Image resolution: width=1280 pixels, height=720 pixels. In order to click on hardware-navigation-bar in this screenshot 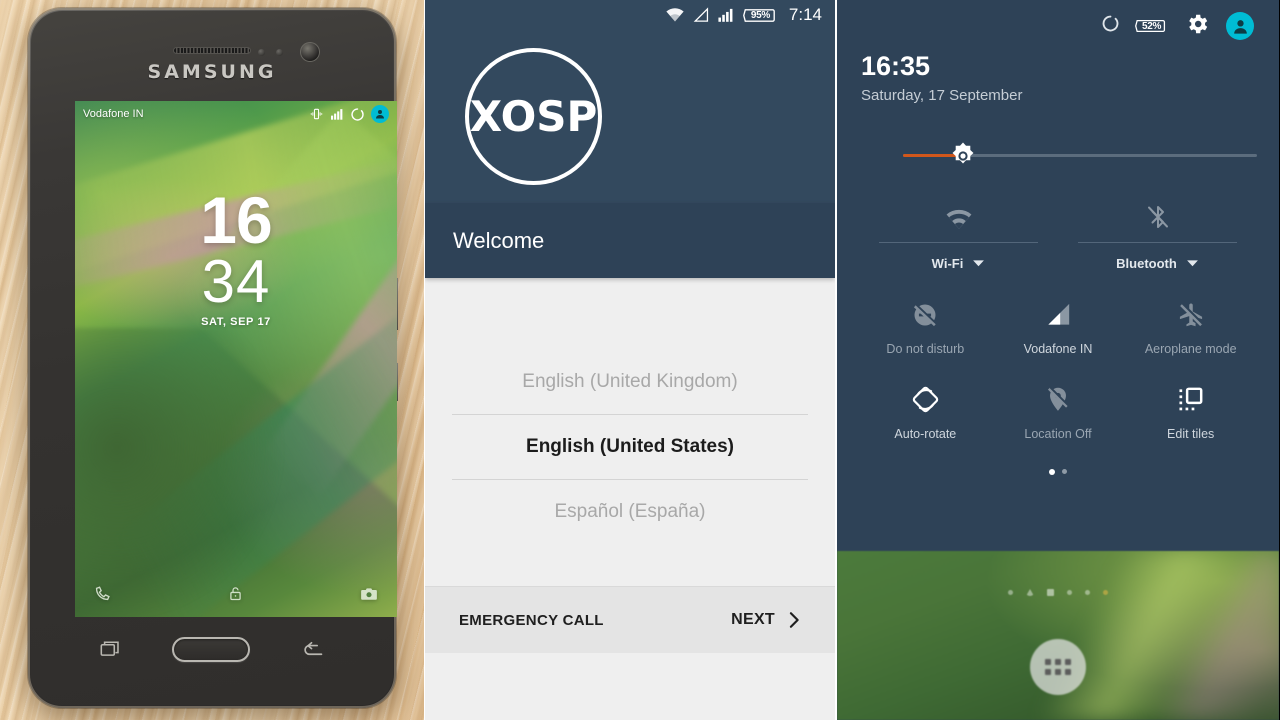, I will do `click(212, 649)`.